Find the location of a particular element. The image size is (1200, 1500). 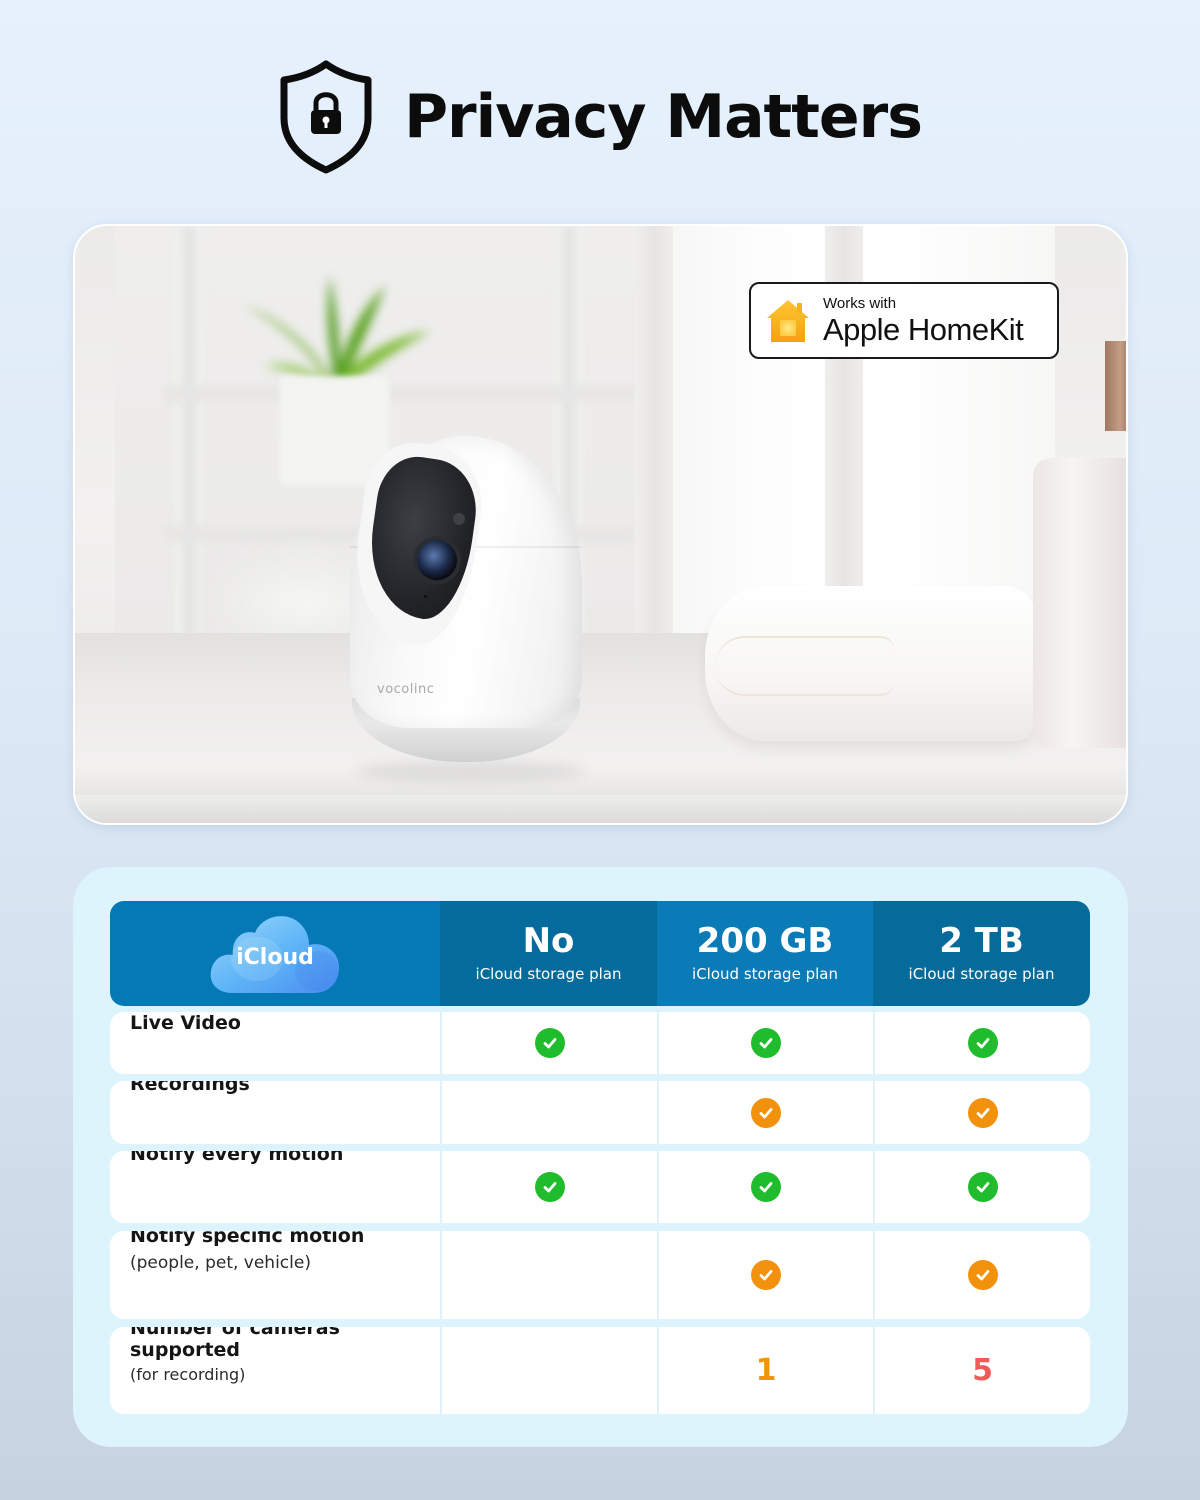

feature-cell: Recordings is located at coordinates (275, 1112).